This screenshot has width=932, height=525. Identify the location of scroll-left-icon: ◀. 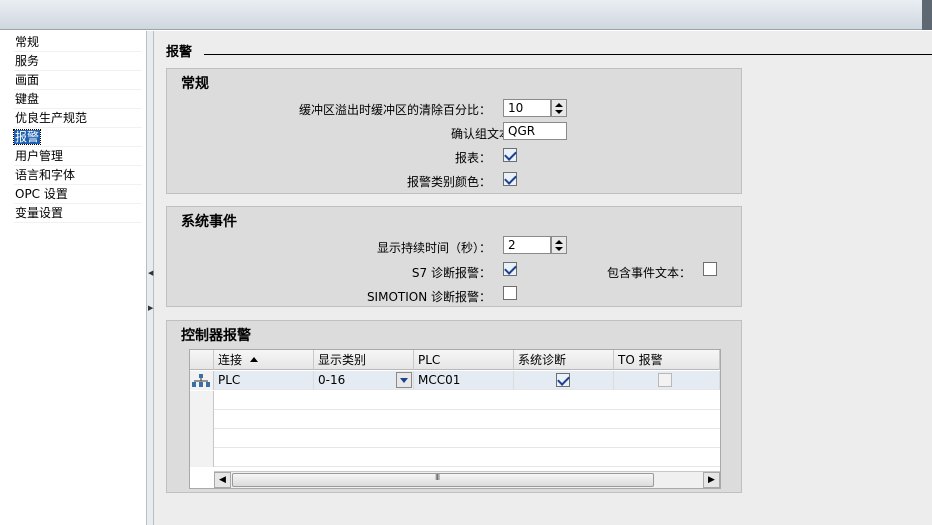
(222, 480).